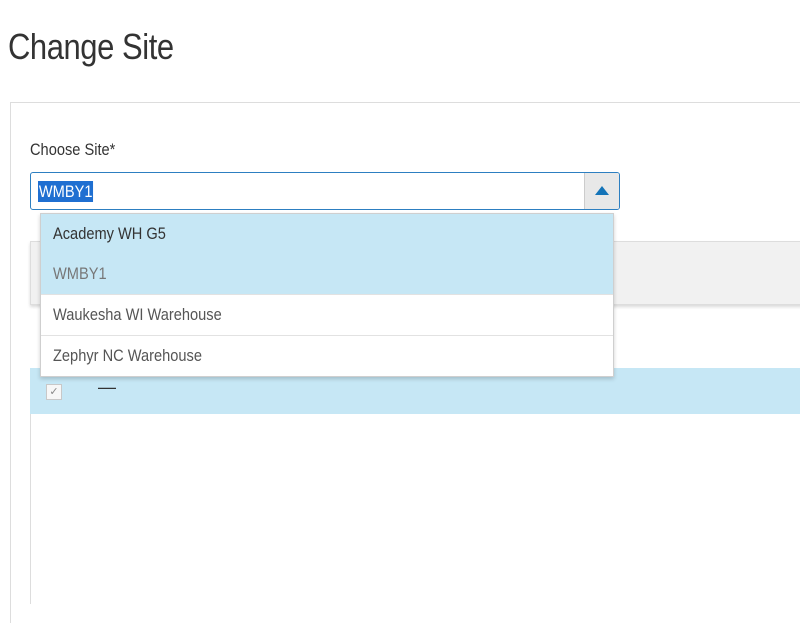  Describe the element at coordinates (80, 273) in the screenshot. I see `site-option-label: WMBY1` at that location.